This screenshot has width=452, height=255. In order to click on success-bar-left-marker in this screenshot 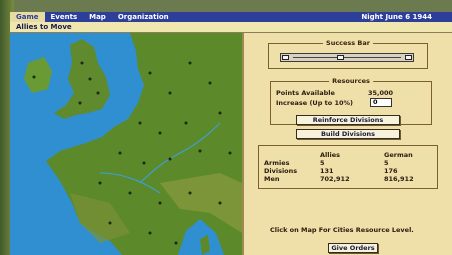, I will do `click(285, 57)`.